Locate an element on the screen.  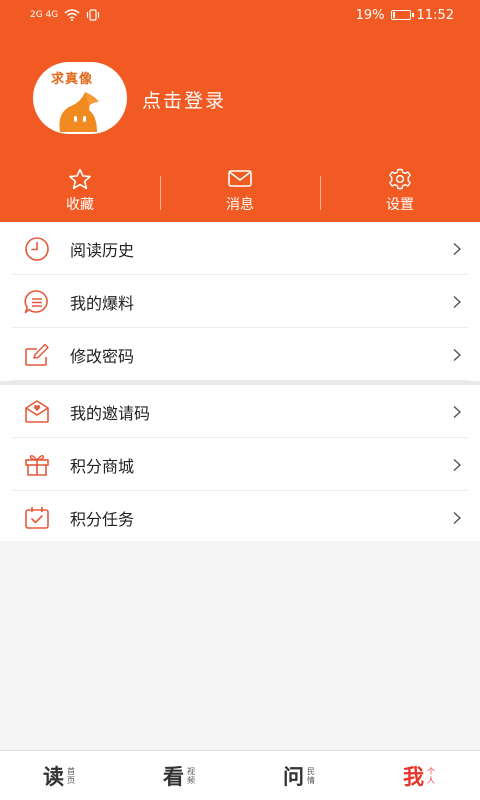
messages-label: 消息 is located at coordinates (240, 205).